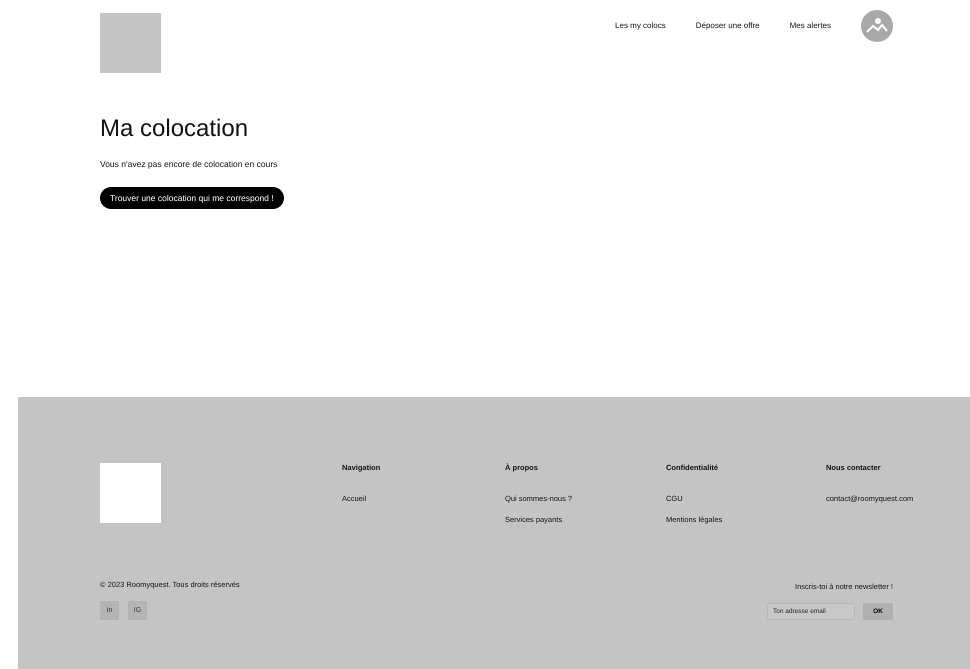  I want to click on nav-link: Les my colocs, so click(640, 25).